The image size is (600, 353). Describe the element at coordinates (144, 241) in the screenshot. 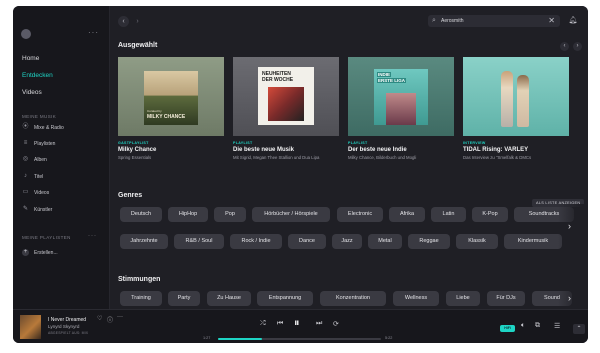

I see `genre-chip: Jahrzehnte` at that location.